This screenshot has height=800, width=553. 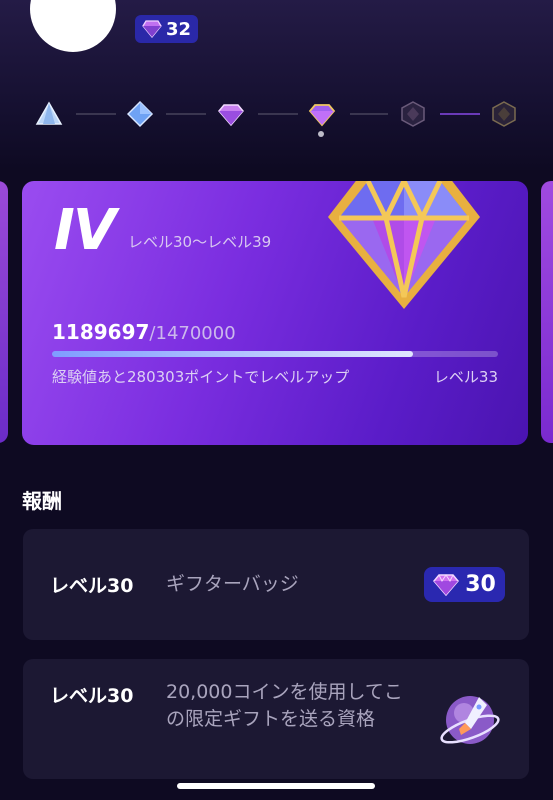 What do you see at coordinates (276, 786) in the screenshot?
I see `home-indicator` at bounding box center [276, 786].